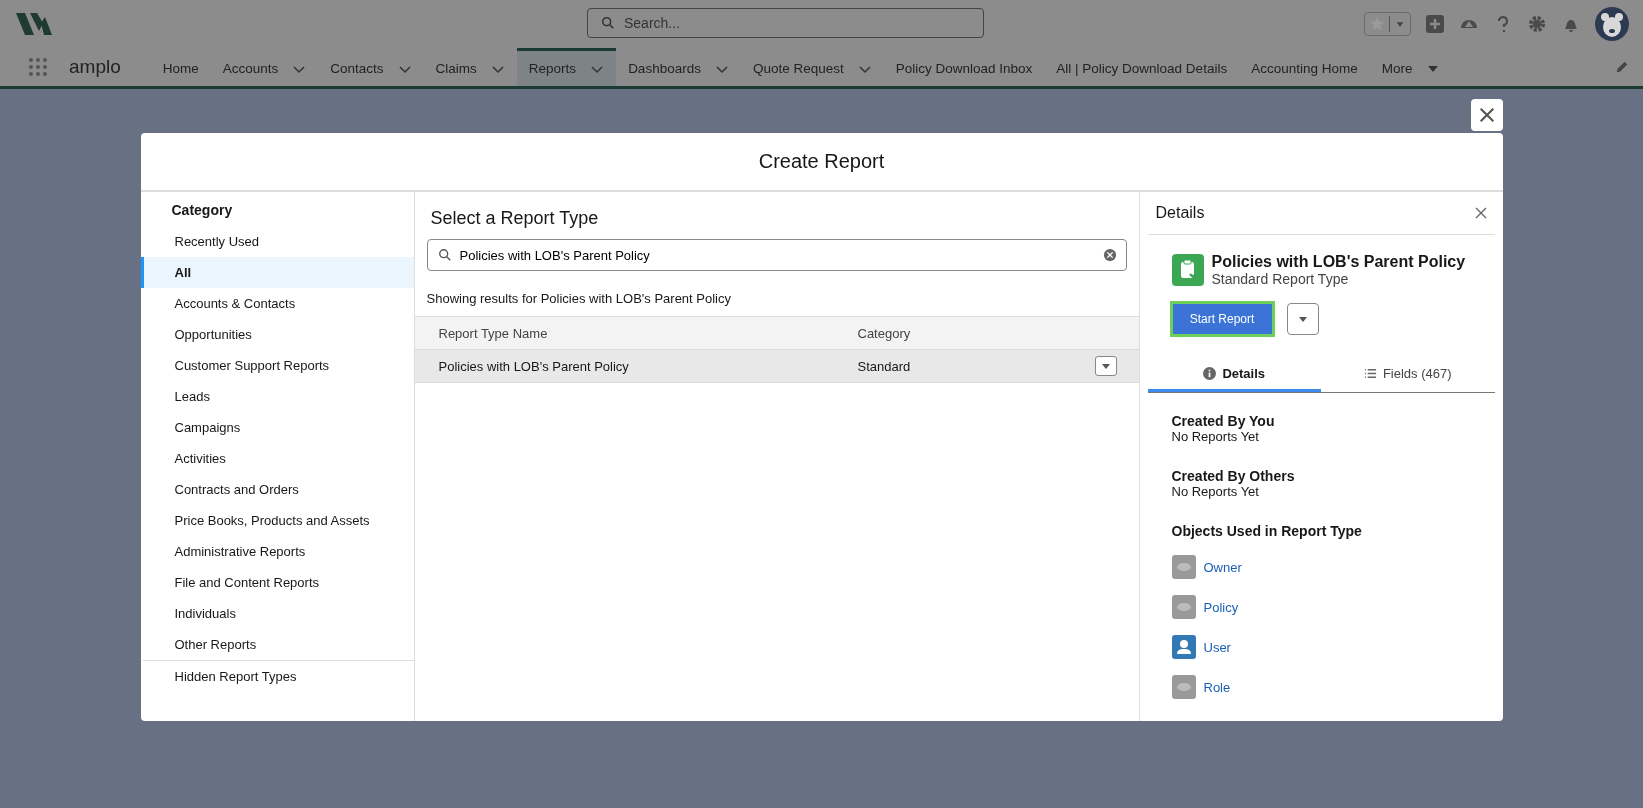 This screenshot has width=1643, height=808. I want to click on details-tab: Details, so click(1234, 374).